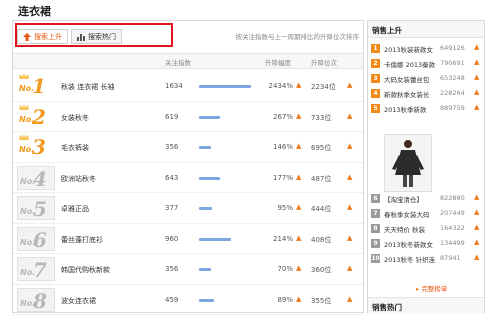 This screenshot has height=315, width=490. Describe the element at coordinates (412, 94) in the screenshot. I see `item-name: 新款秋季女装长` at that location.